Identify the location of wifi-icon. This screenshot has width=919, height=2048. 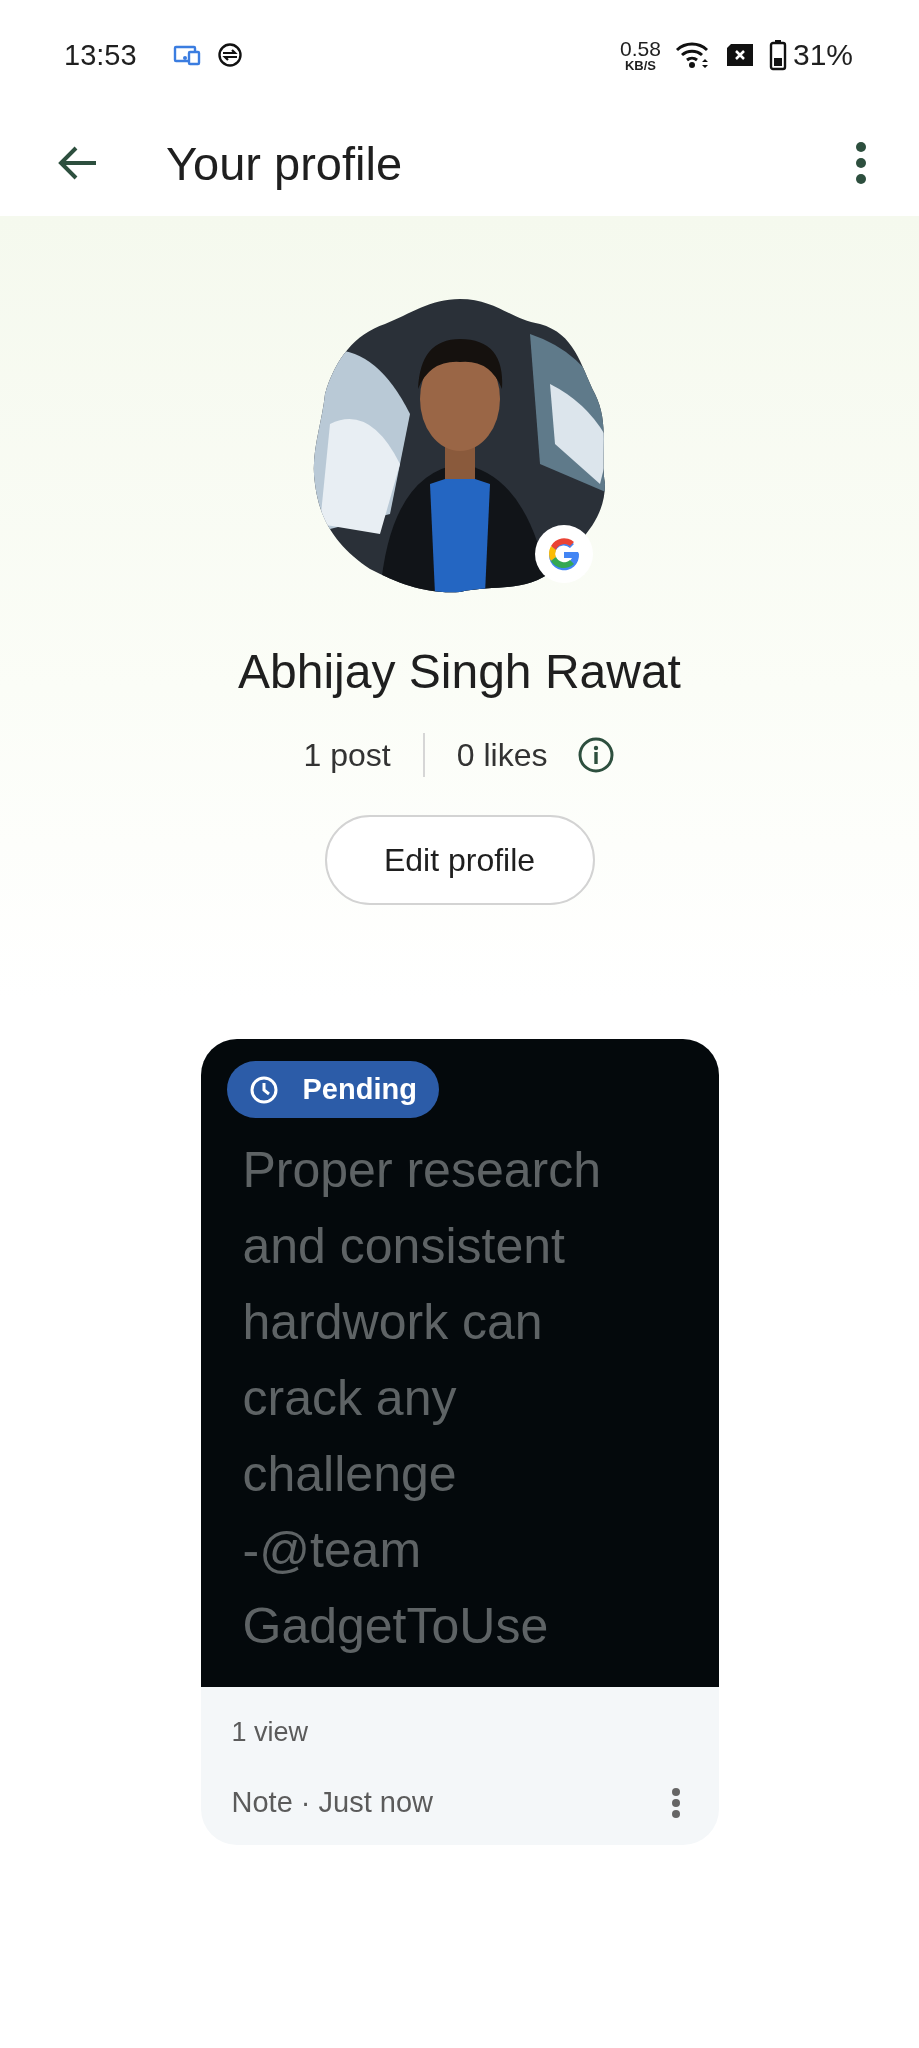
(692, 55).